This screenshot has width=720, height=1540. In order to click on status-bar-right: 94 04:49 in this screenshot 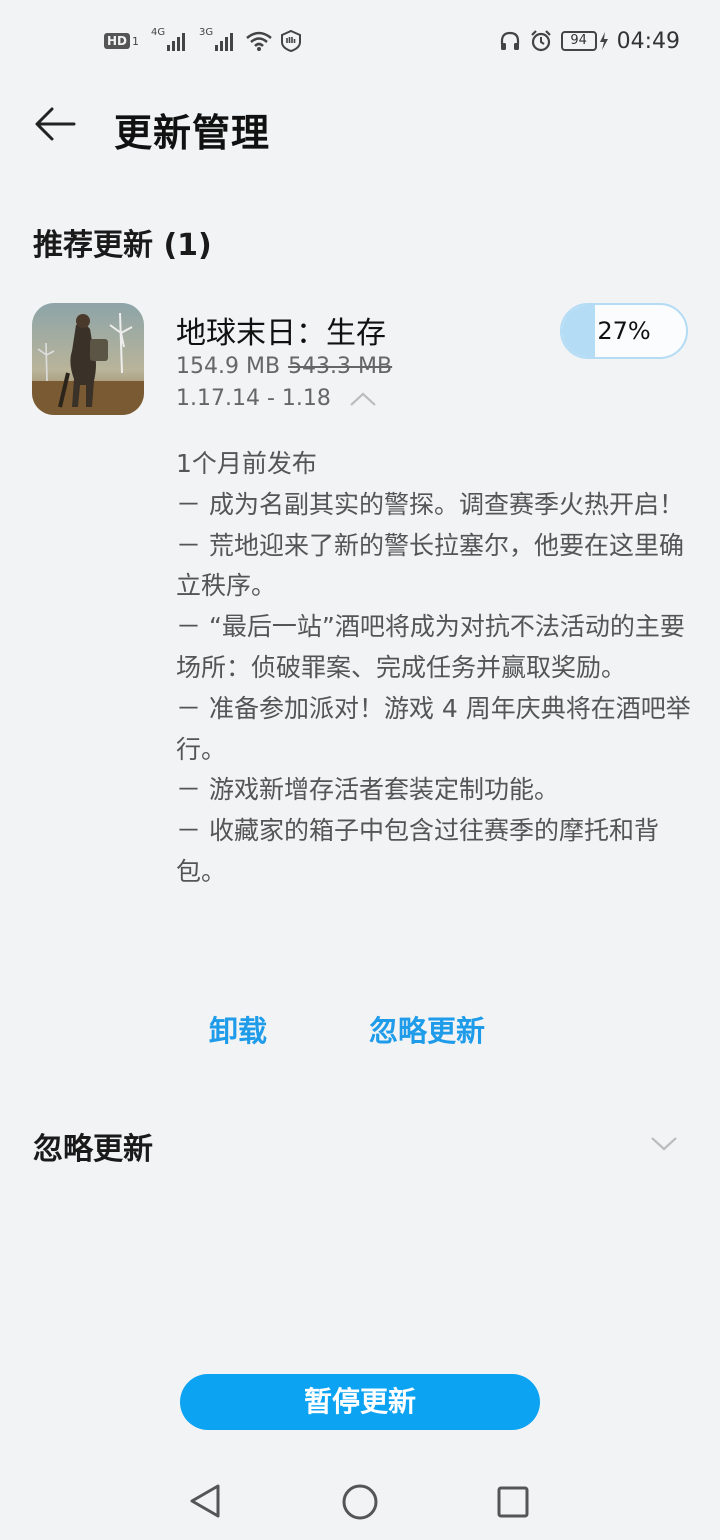, I will do `click(589, 41)`.